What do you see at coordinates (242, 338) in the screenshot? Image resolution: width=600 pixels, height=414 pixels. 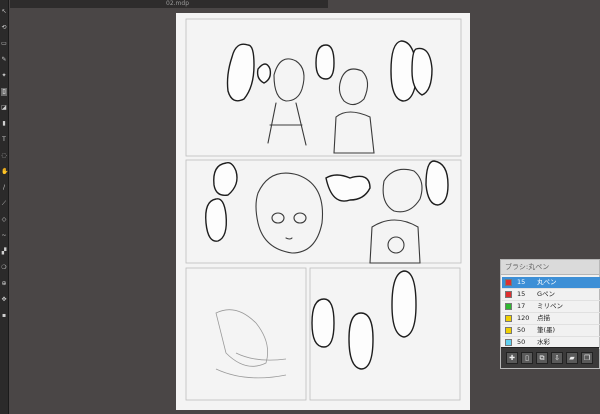 I see `hand-sketch` at bounding box center [242, 338].